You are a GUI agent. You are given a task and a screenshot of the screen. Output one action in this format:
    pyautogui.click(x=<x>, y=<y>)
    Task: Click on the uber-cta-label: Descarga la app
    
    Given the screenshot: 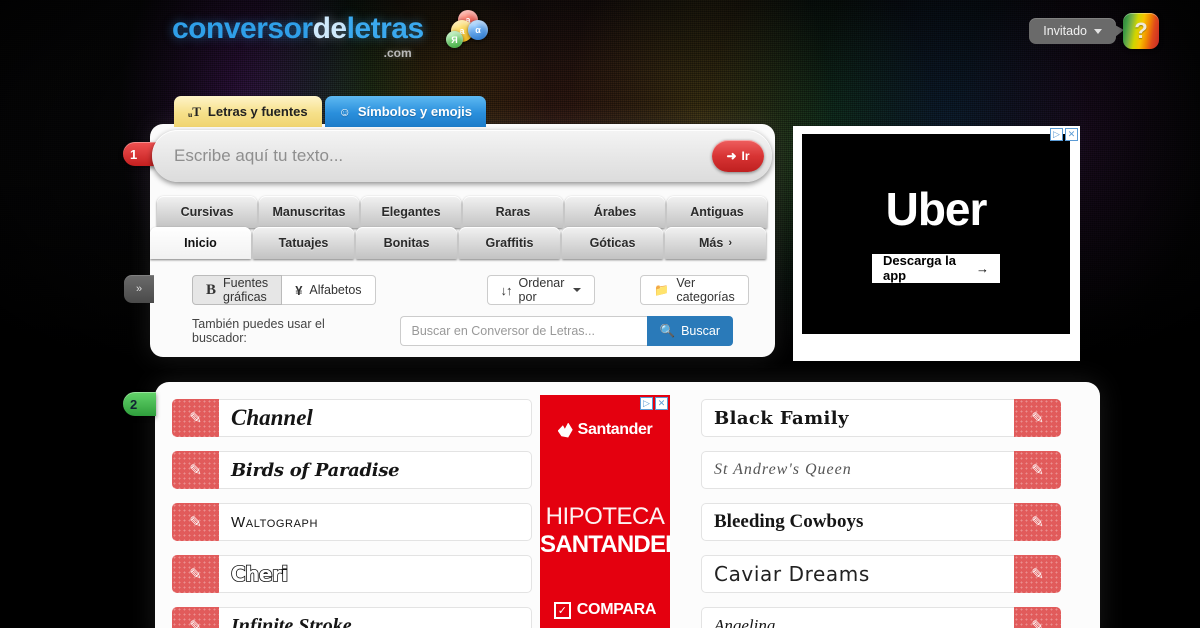 What is the action you would take?
    pyautogui.click(x=919, y=268)
    